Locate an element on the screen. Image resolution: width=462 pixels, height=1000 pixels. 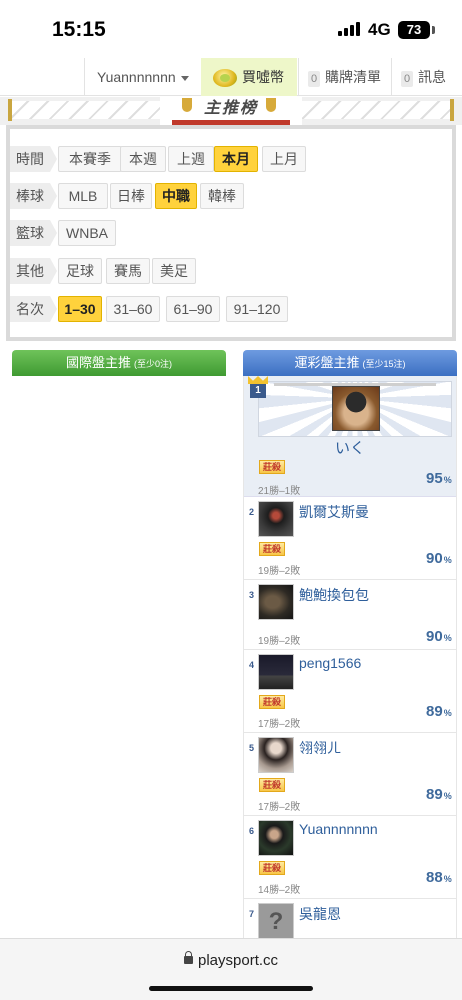
ranking-banner: 主推榜 is located at coordinates (231, 111).